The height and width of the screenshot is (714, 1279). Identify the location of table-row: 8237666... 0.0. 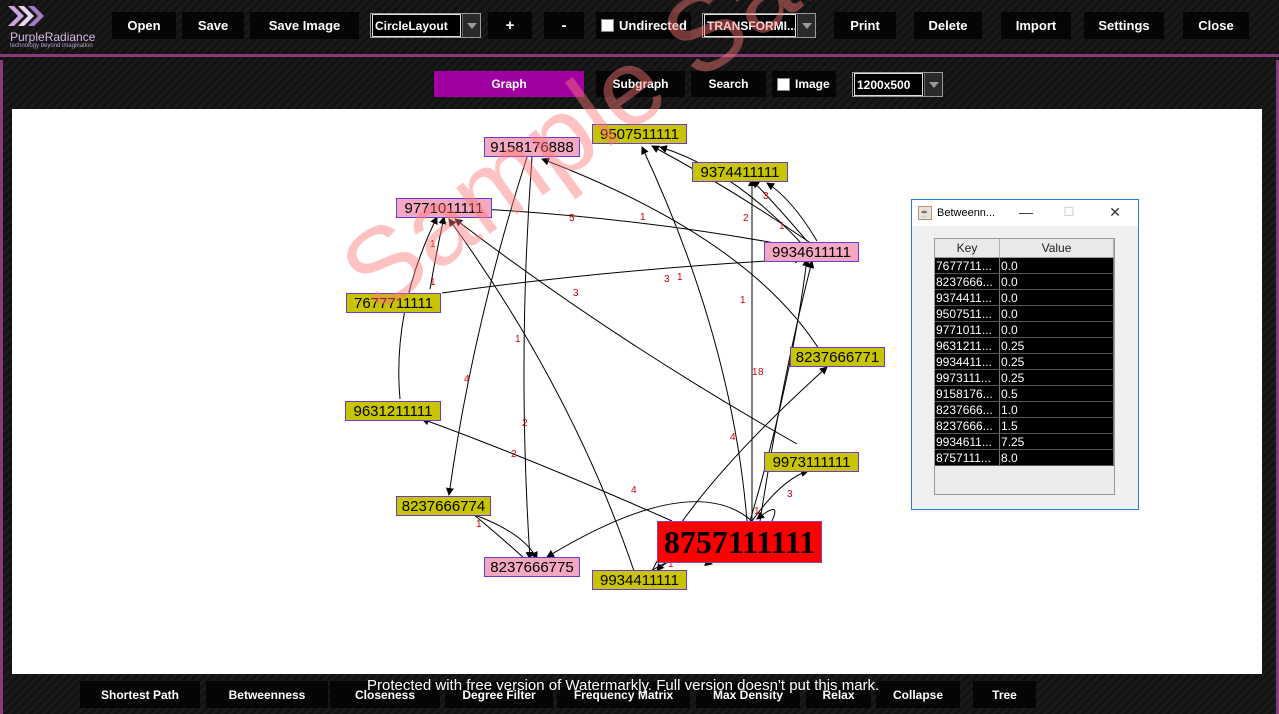
(1024, 282).